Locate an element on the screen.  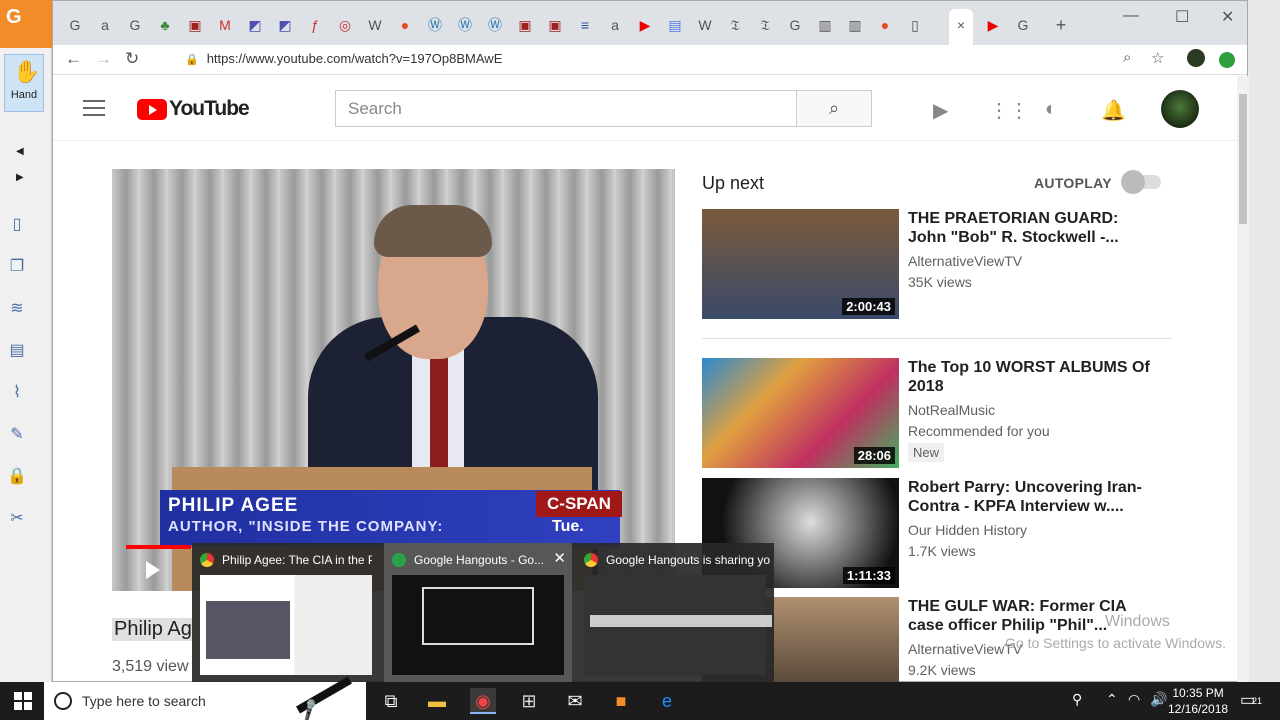
tab-docs-icon: ▤ is located at coordinates (675, 25).